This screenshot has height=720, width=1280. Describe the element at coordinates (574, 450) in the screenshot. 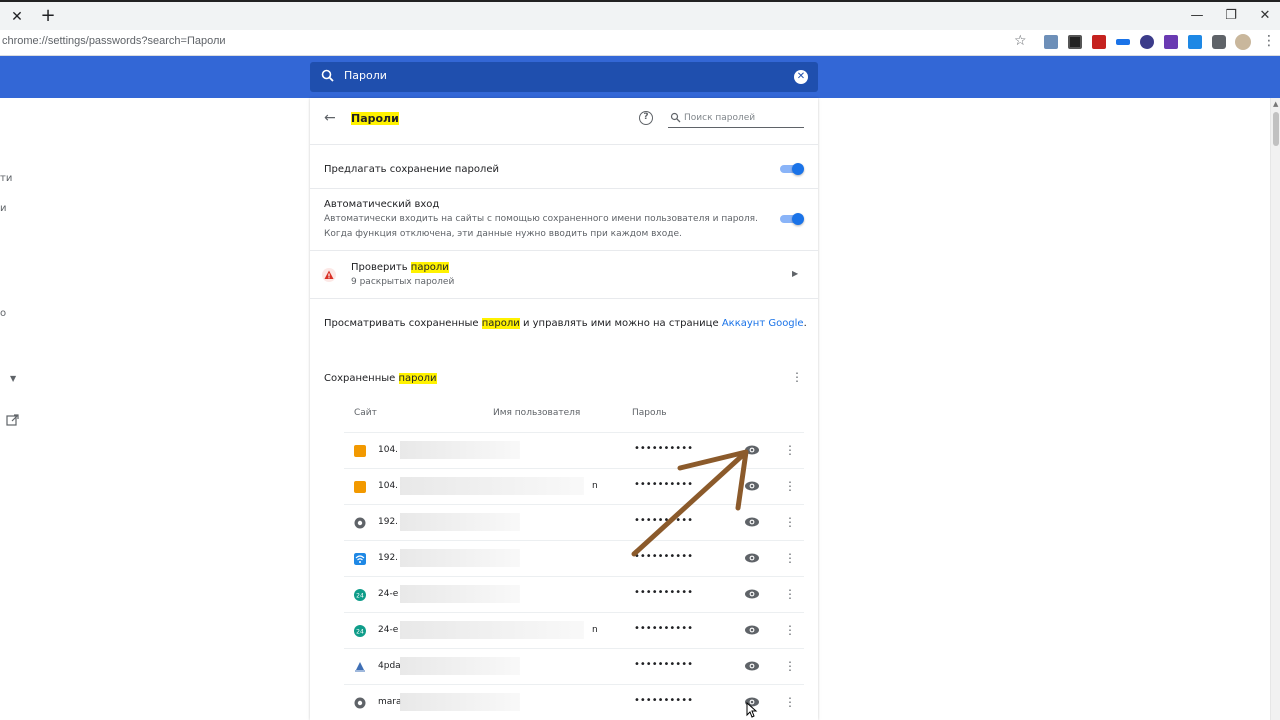

I see `table-row: 104. •••••••••• ⋮` at that location.